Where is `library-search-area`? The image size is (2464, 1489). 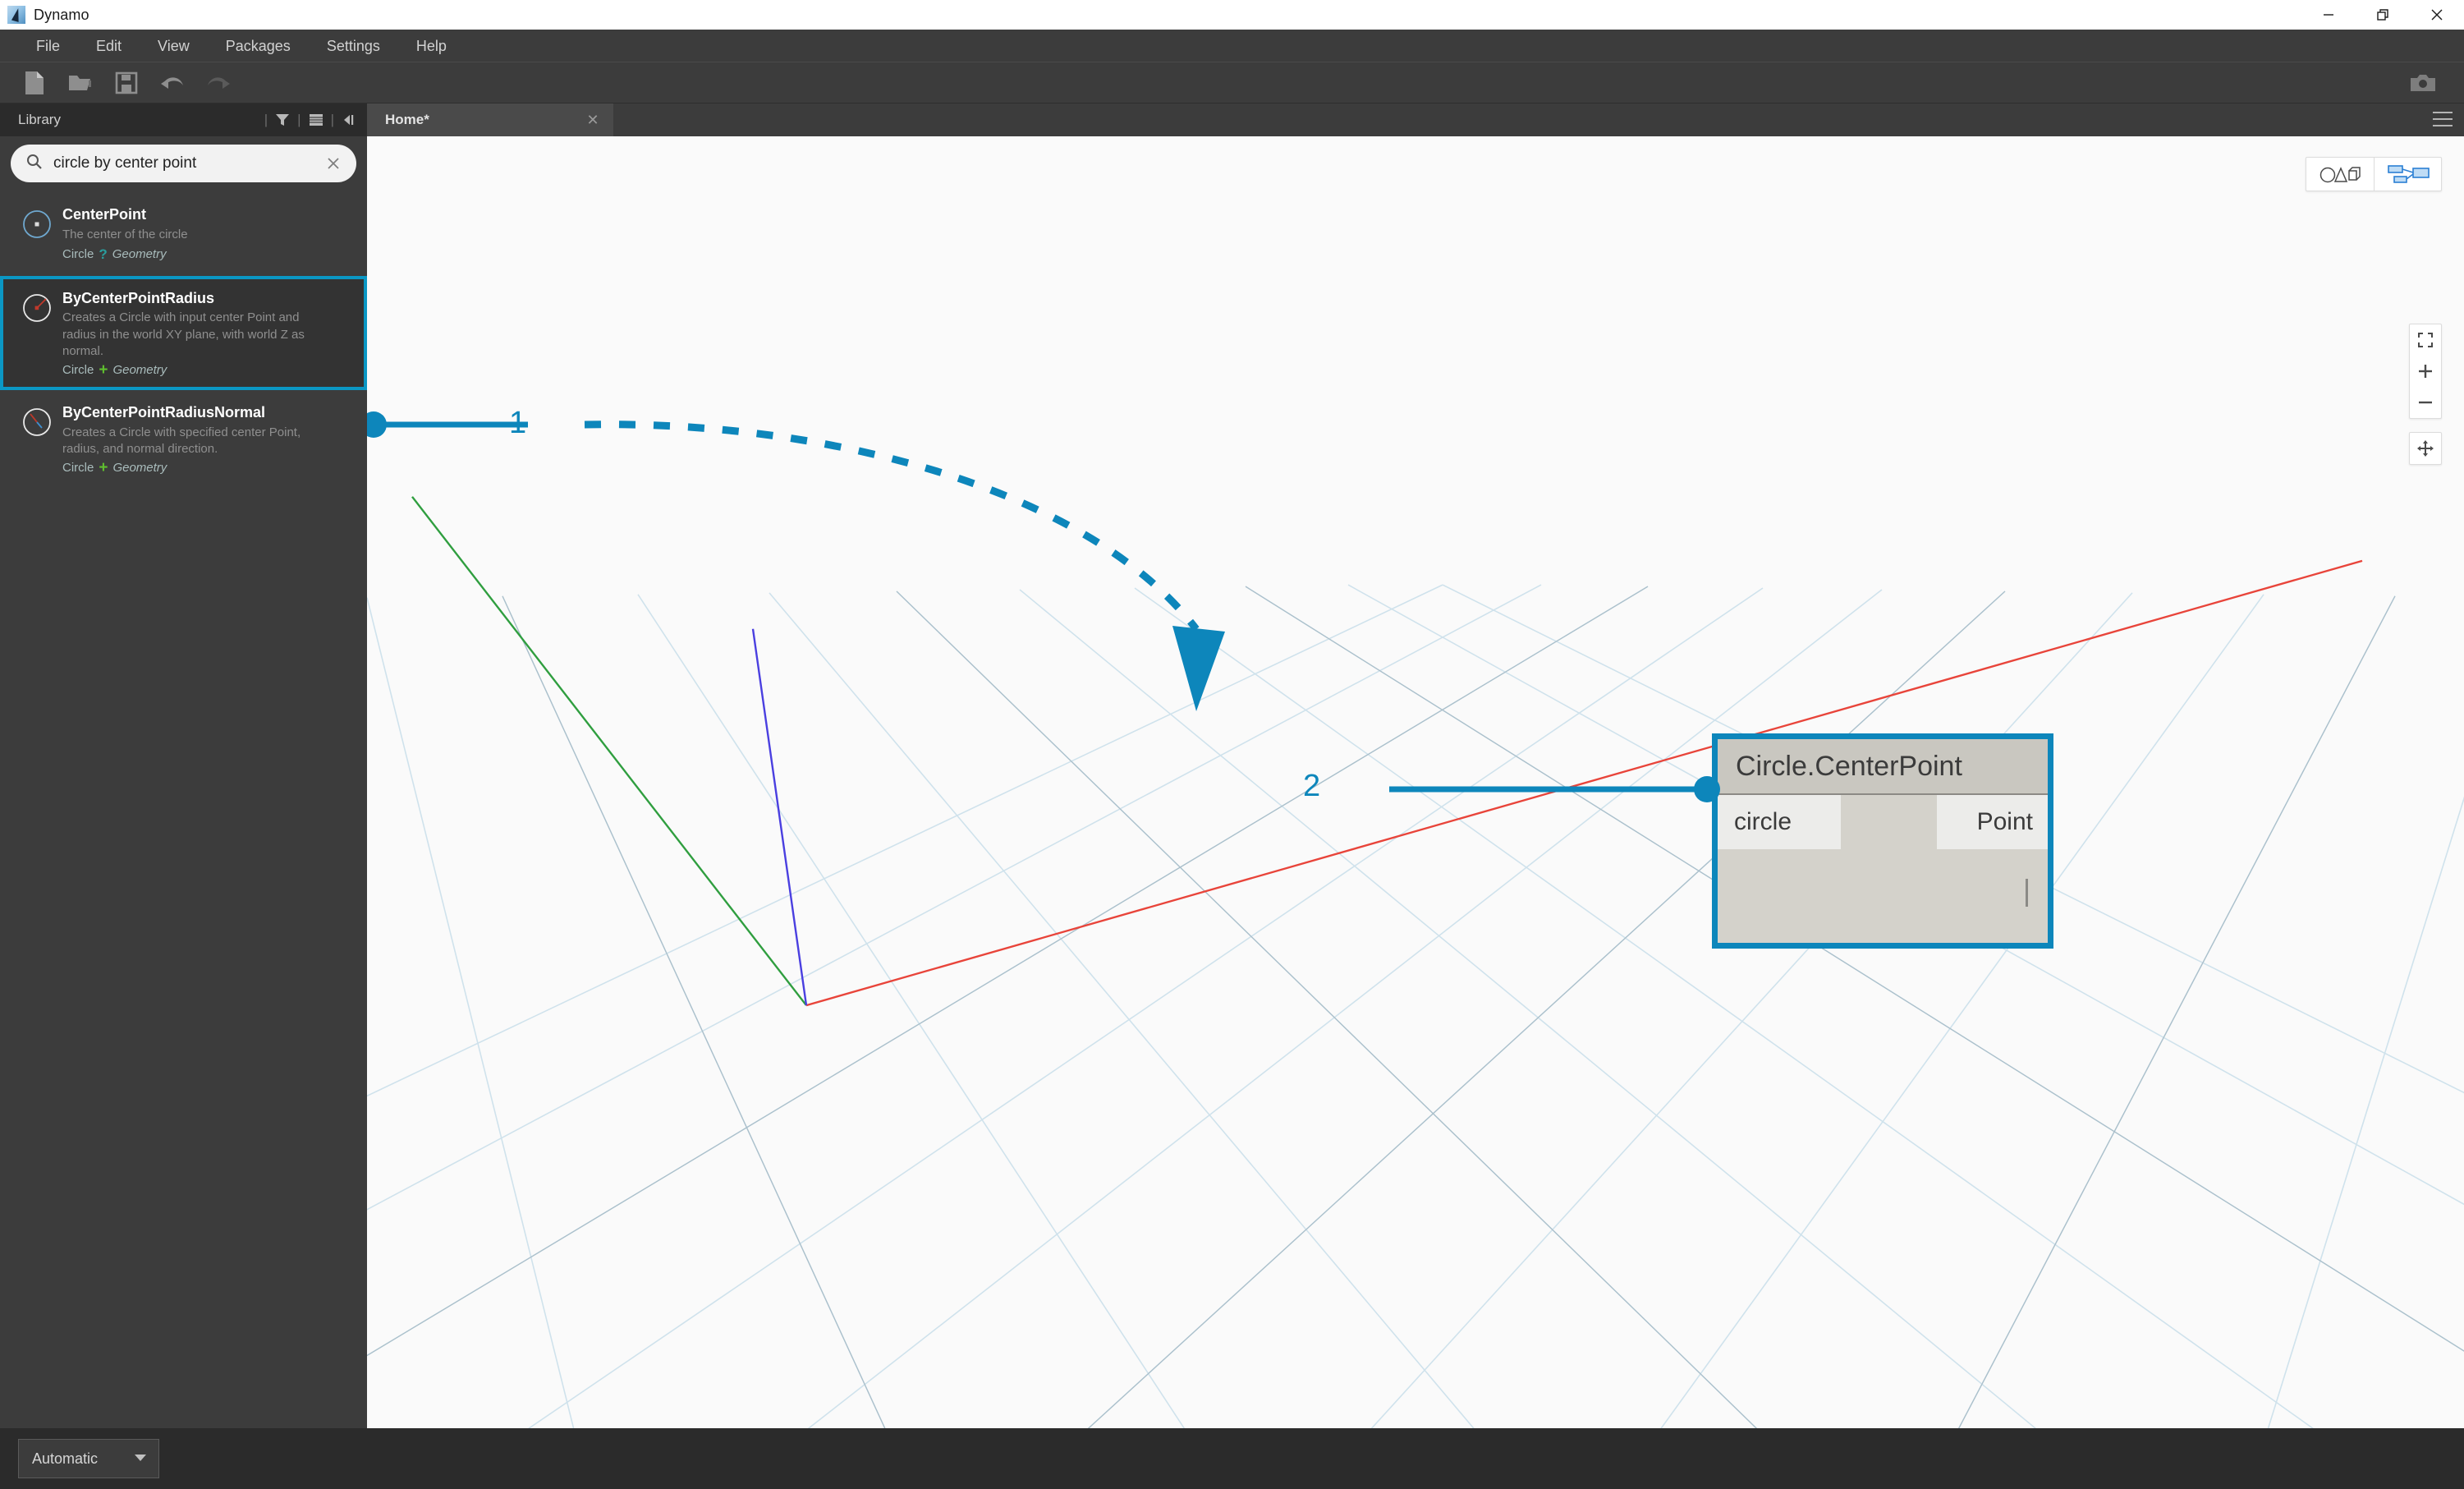
library-search-area is located at coordinates (184, 164).